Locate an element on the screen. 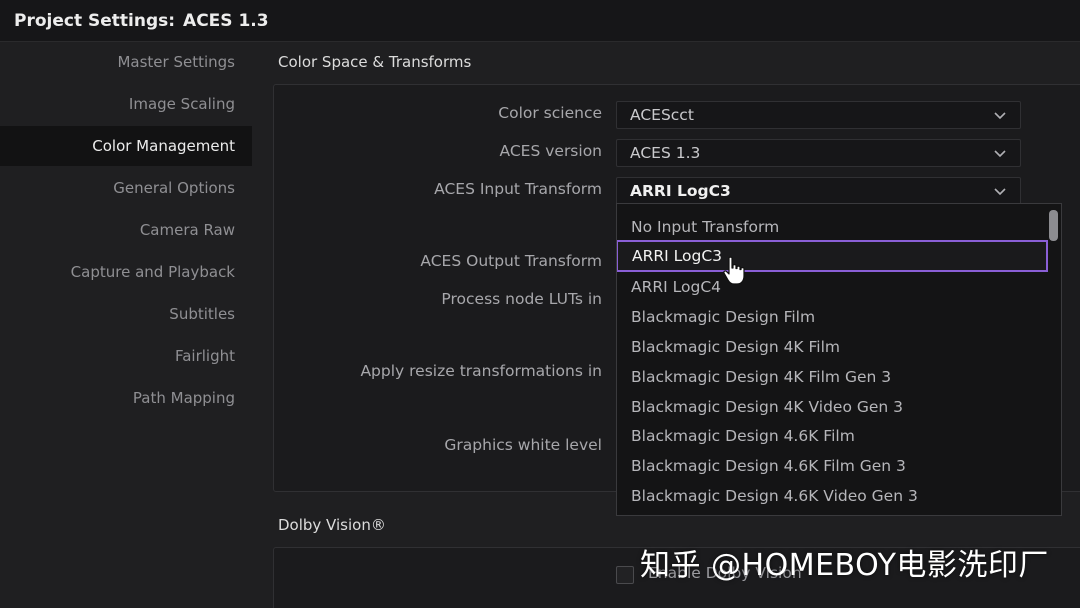  watermark-text: 知乎 @HOMEBOY电影洗印厂 is located at coordinates (844, 565).